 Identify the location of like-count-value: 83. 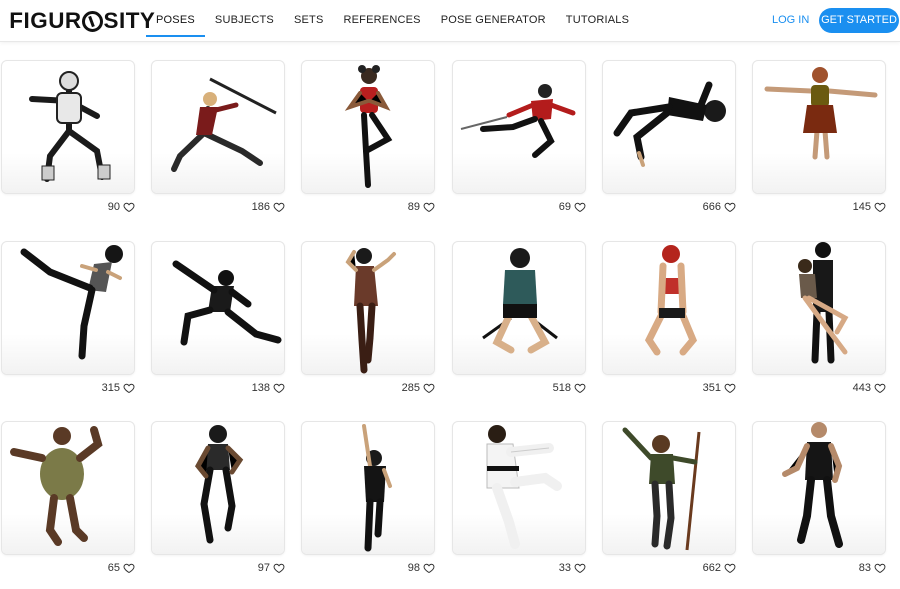
(864, 568).